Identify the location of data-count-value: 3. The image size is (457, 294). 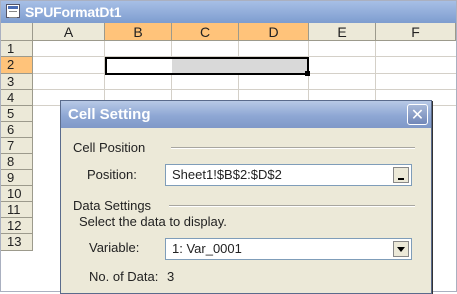
(171, 276).